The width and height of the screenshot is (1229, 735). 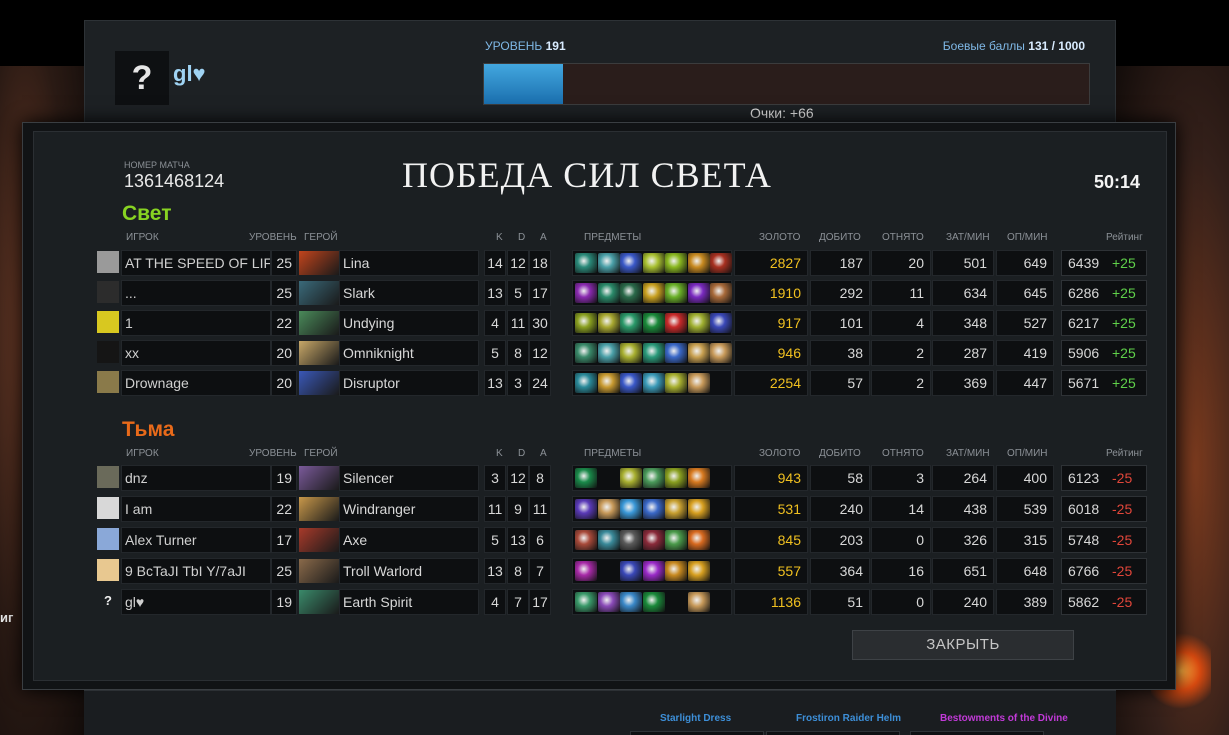 What do you see at coordinates (196, 323) in the screenshot?
I see `player-name: 1` at bounding box center [196, 323].